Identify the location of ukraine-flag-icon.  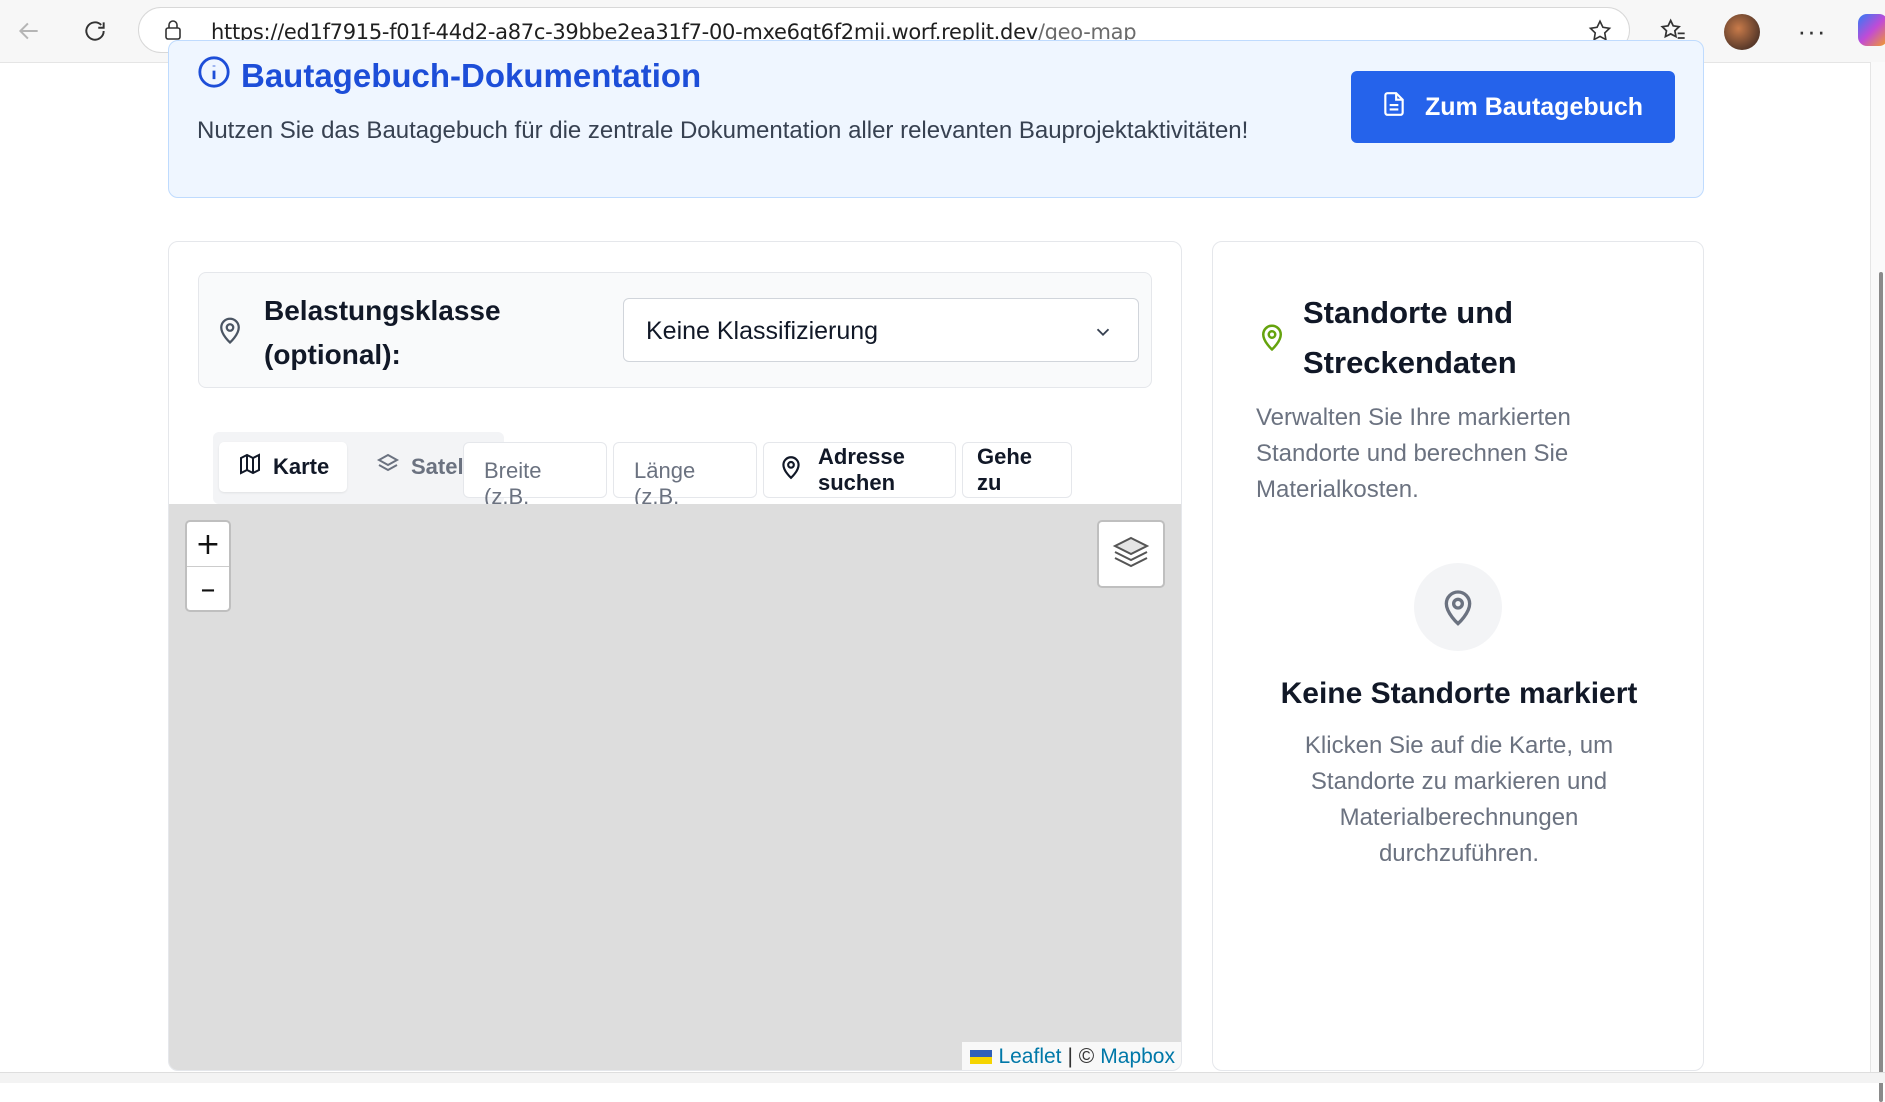
(981, 1057).